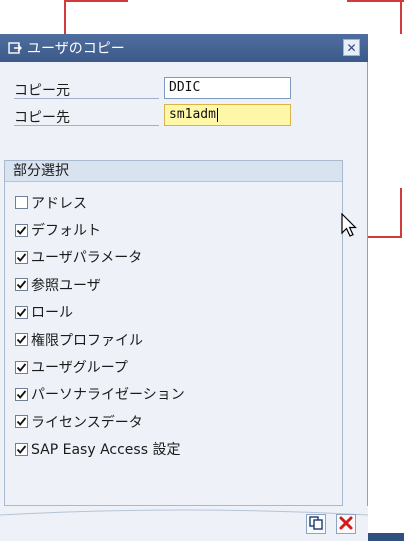 This screenshot has height=541, width=404. Describe the element at coordinates (173, 171) in the screenshot. I see `group-title: 部分選択` at that location.